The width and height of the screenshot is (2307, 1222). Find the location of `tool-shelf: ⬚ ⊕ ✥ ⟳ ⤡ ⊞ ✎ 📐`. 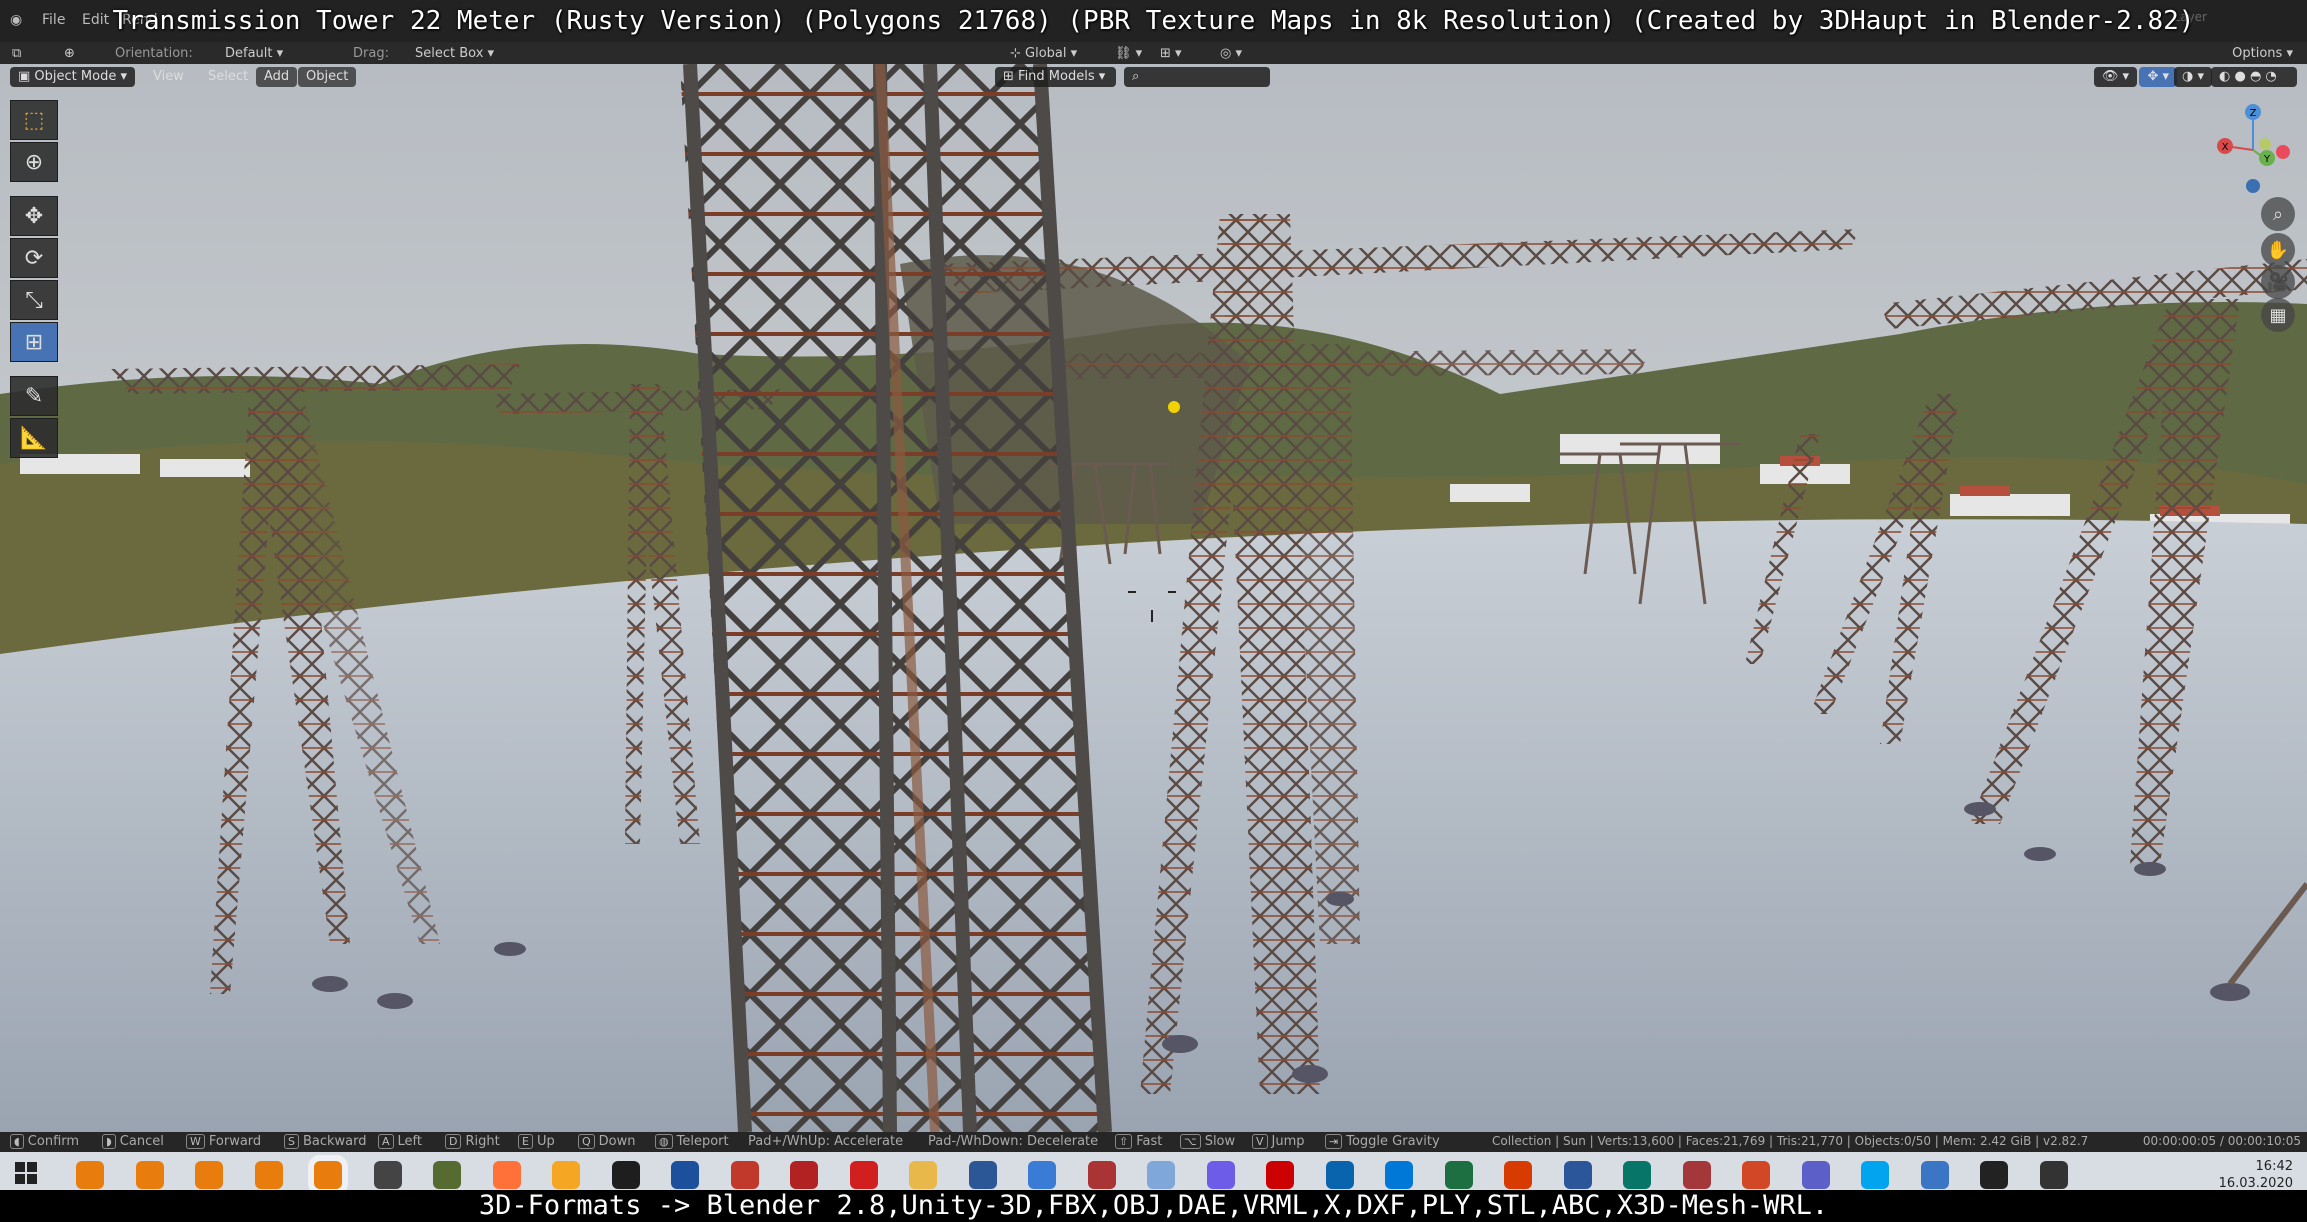

tool-shelf: ⬚ ⊕ ✥ ⟳ ⤡ ⊞ ✎ 📐 is located at coordinates (35, 280).